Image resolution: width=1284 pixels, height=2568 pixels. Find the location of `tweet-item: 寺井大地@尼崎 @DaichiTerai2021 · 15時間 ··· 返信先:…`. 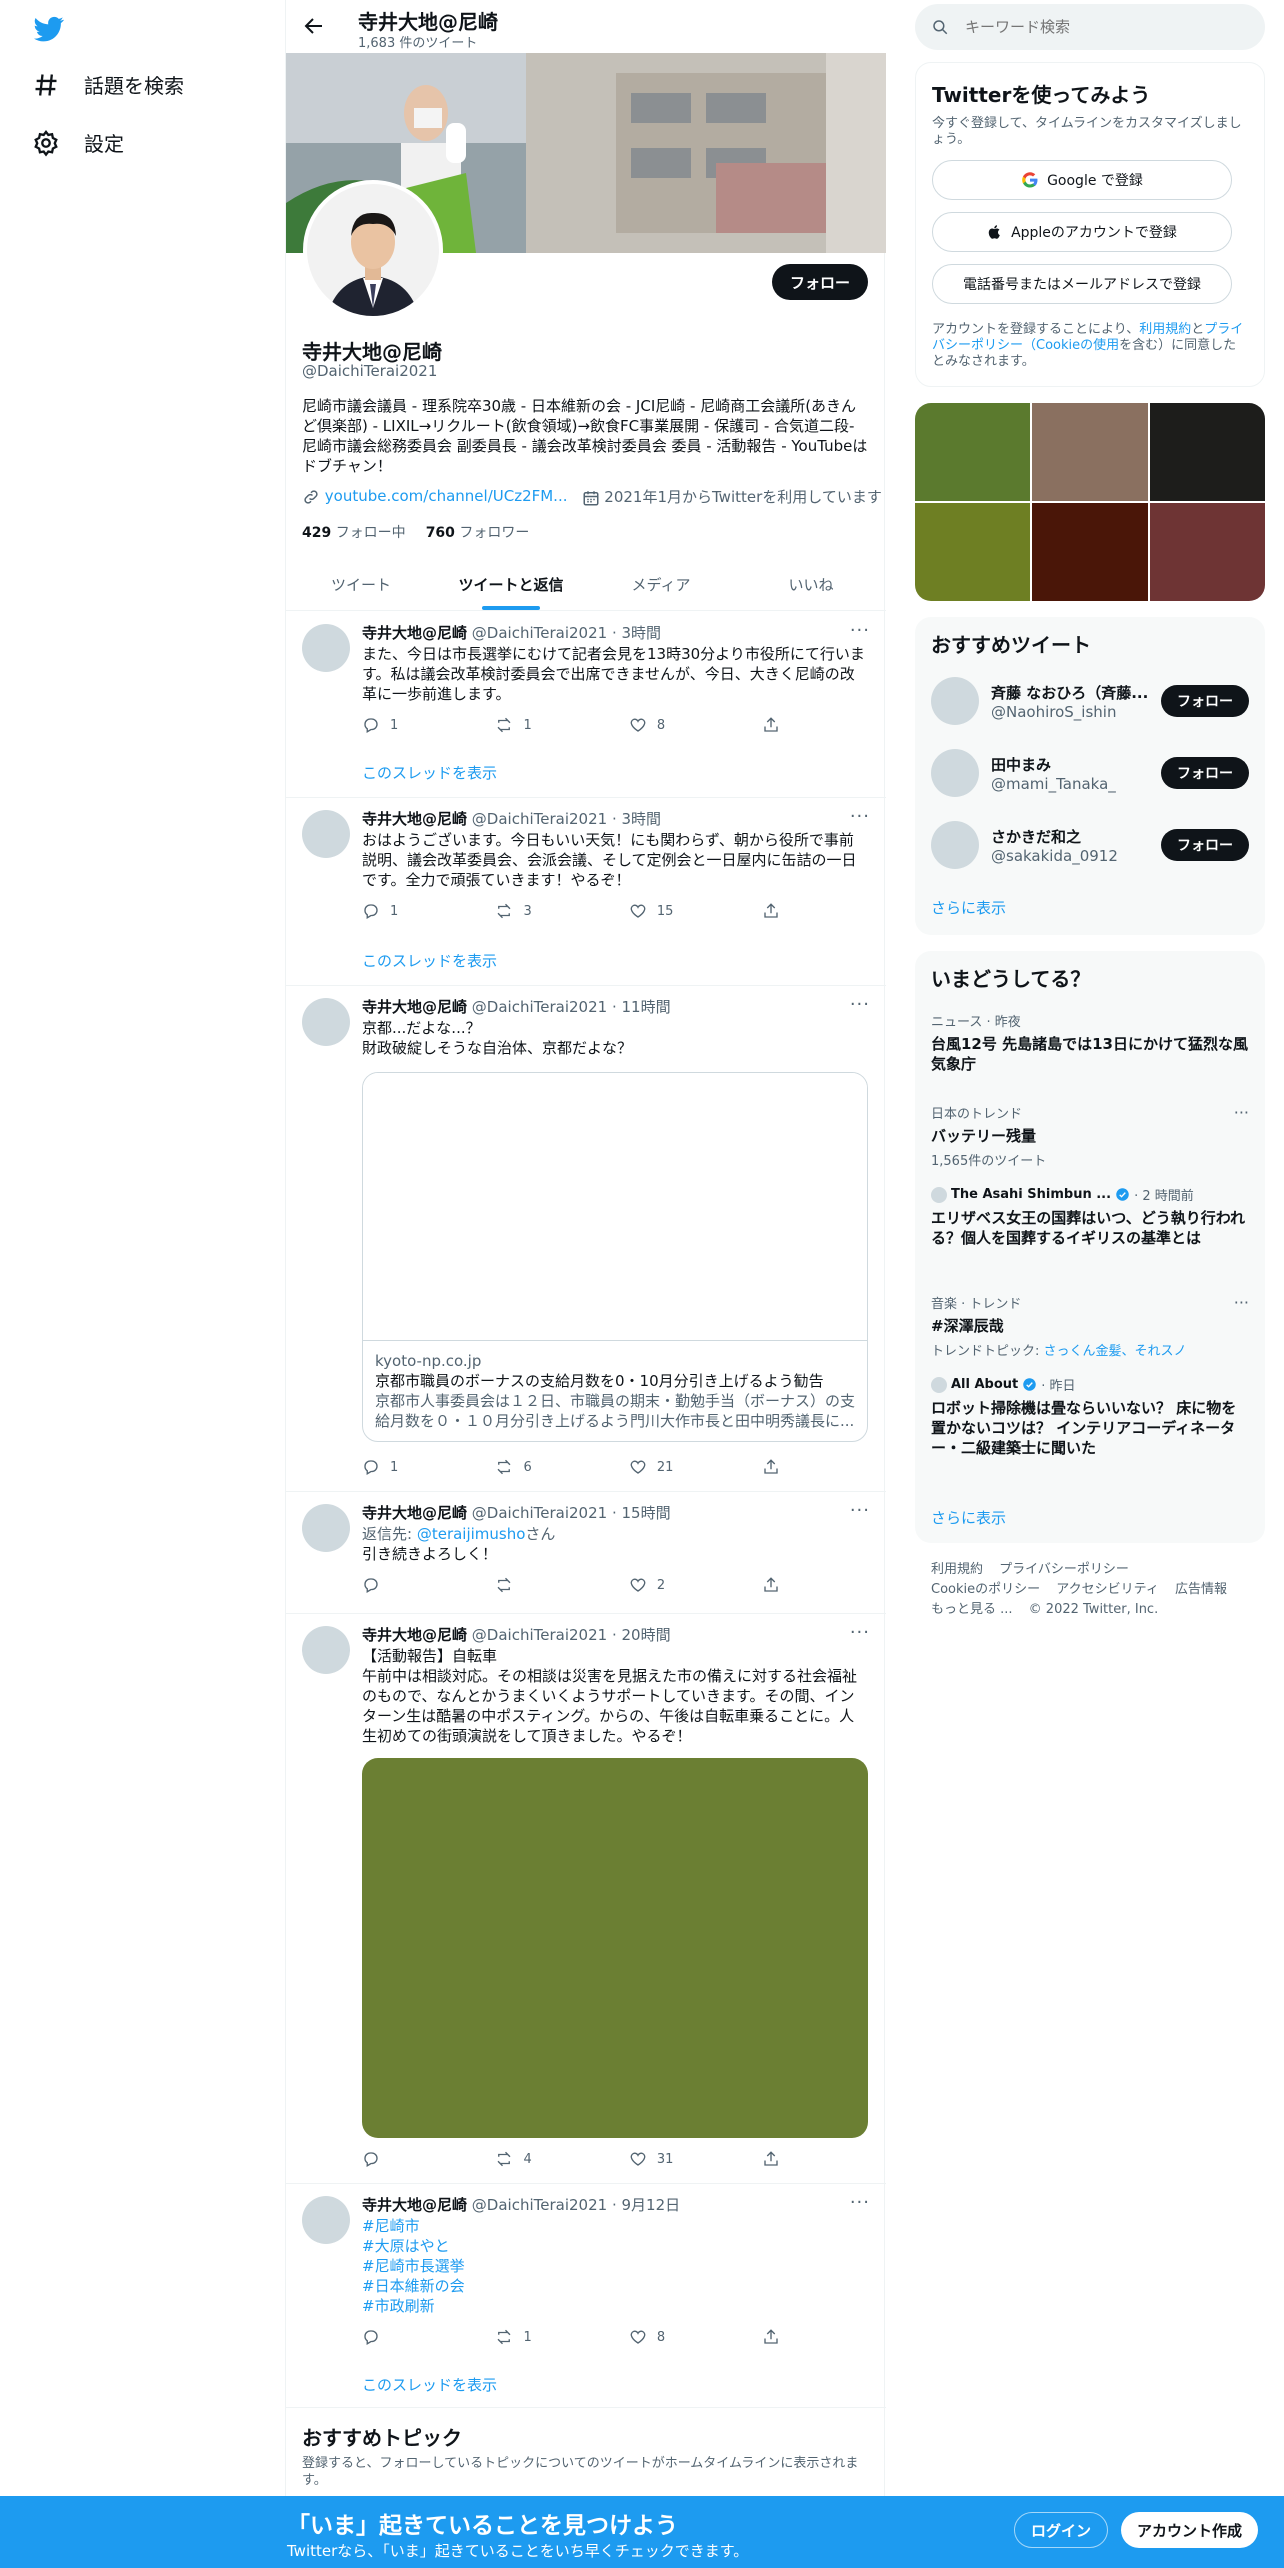

tweet-item: 寺井大地@尼崎 @DaichiTerai2021 · 15時間 ··· 返信先:… is located at coordinates (586, 1553).